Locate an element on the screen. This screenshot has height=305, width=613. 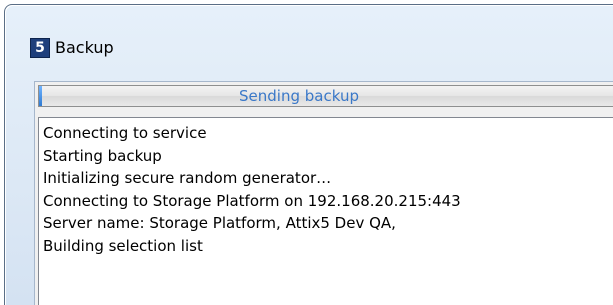
window-title: Backup is located at coordinates (84, 47).